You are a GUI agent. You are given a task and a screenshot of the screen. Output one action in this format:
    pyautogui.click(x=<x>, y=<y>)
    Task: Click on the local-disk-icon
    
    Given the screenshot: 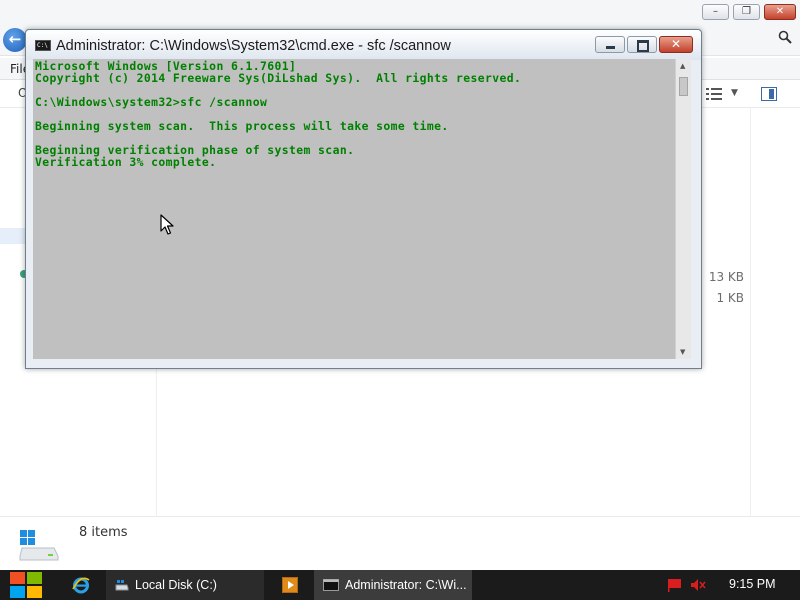 What is the action you would take?
    pyautogui.click(x=122, y=585)
    